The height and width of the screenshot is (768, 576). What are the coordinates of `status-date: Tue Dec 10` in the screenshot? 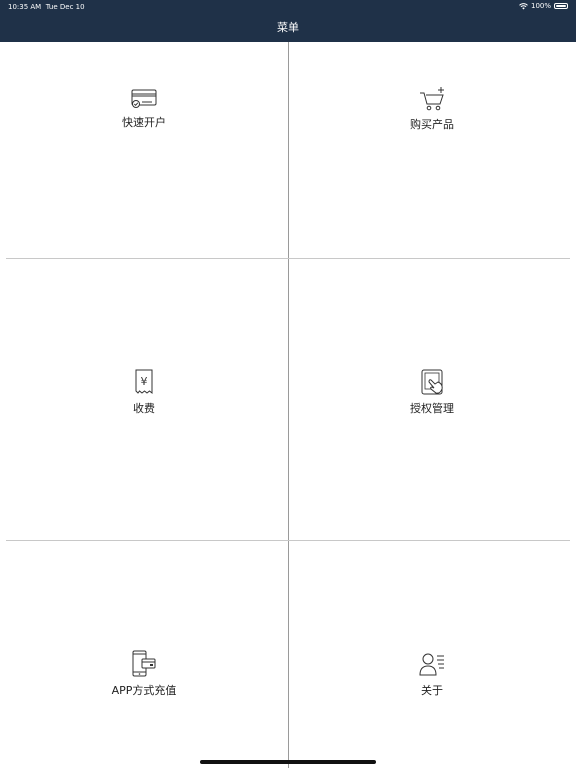 It's located at (65, 7).